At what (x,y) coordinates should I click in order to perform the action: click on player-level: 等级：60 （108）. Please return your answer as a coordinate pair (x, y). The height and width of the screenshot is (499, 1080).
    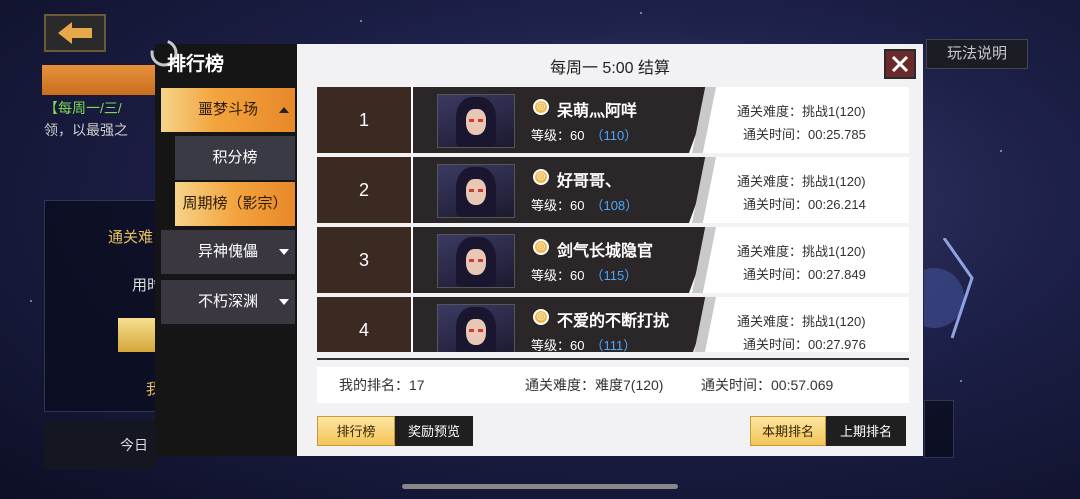
    Looking at the image, I should click on (585, 205).